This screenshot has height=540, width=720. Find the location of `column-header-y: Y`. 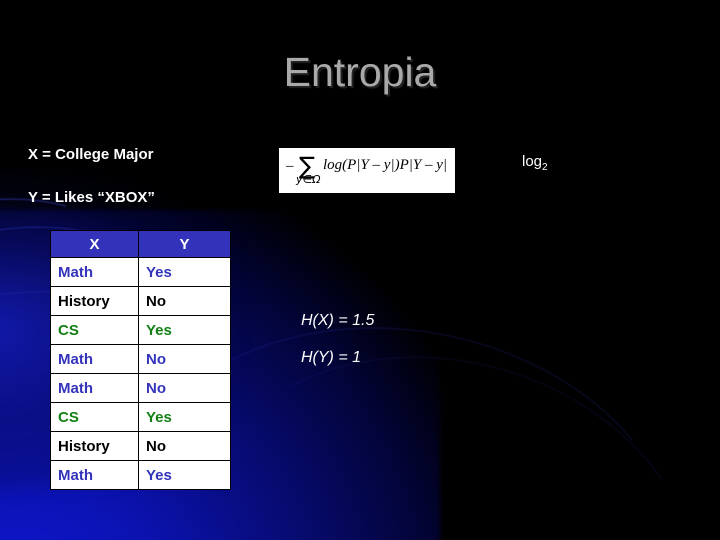

column-header-y: Y is located at coordinates (184, 244).